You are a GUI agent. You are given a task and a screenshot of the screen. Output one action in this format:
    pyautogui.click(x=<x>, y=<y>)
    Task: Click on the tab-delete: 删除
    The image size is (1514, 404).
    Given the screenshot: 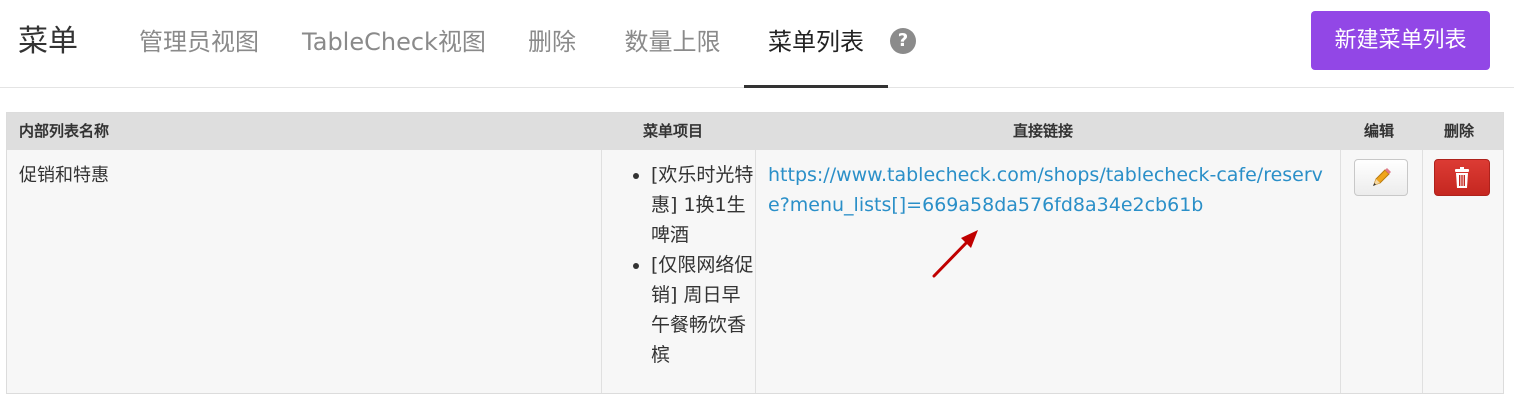 What is the action you would take?
    pyautogui.click(x=552, y=44)
    